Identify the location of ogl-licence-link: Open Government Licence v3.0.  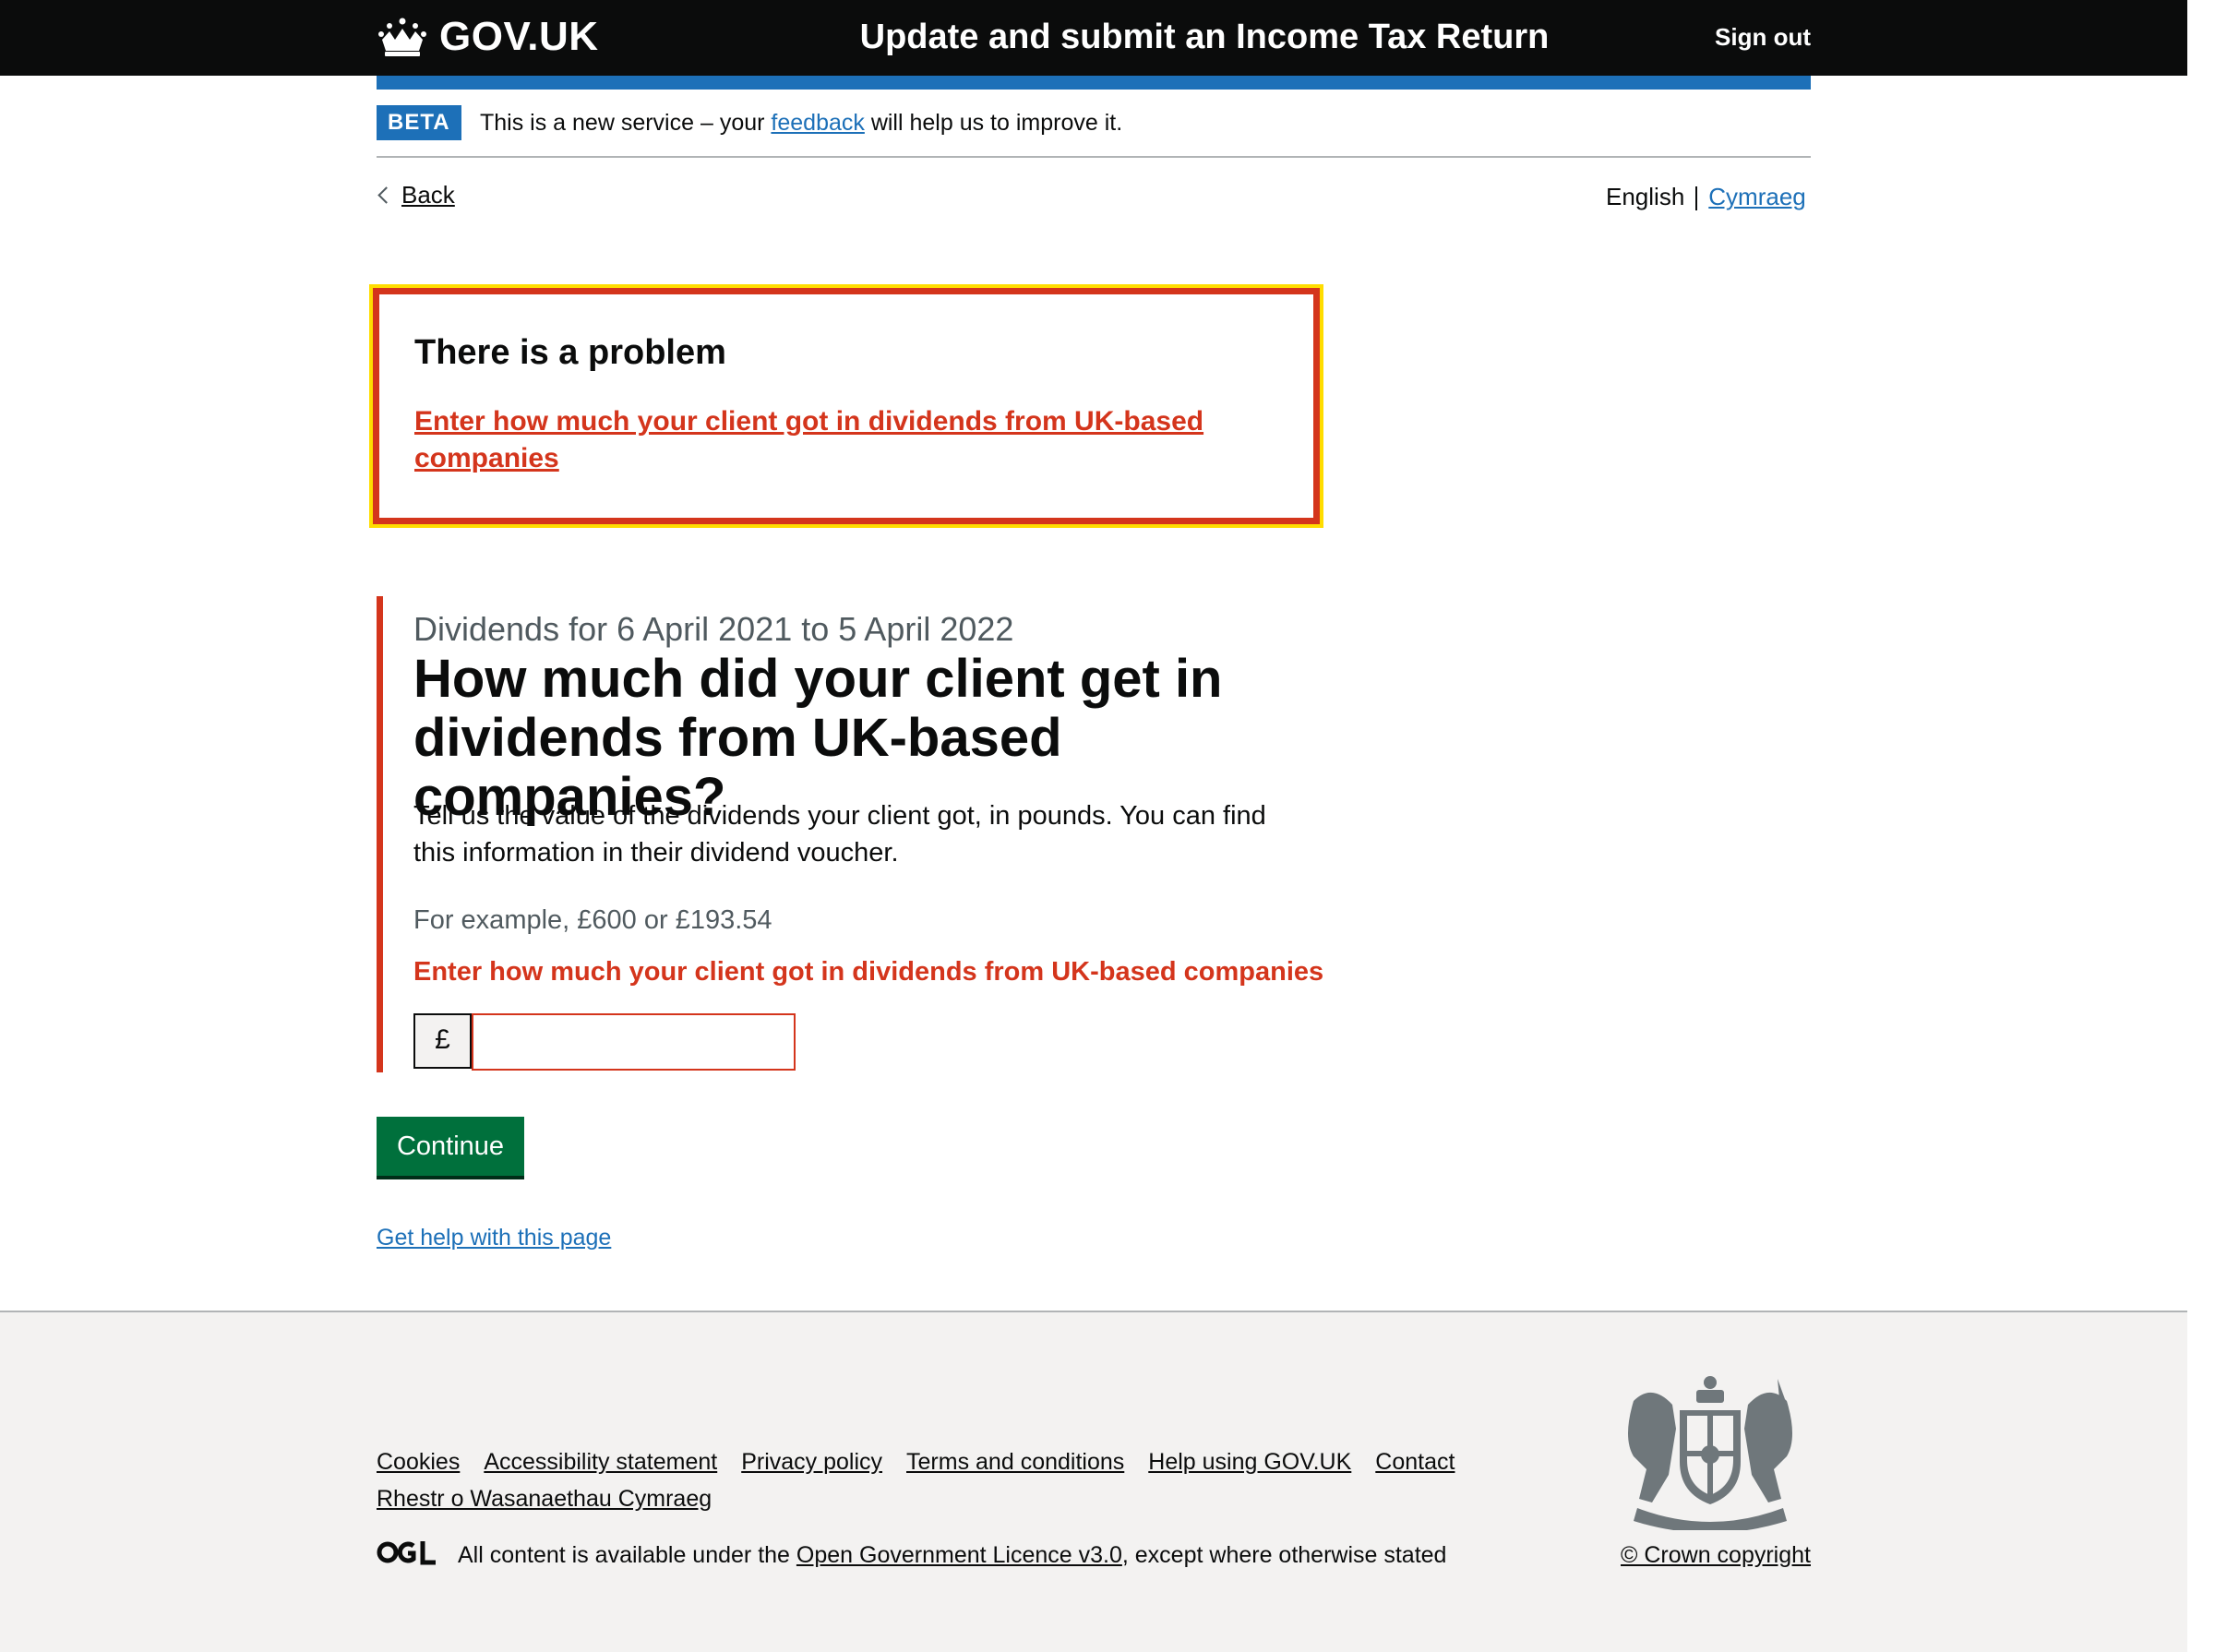
(959, 1555).